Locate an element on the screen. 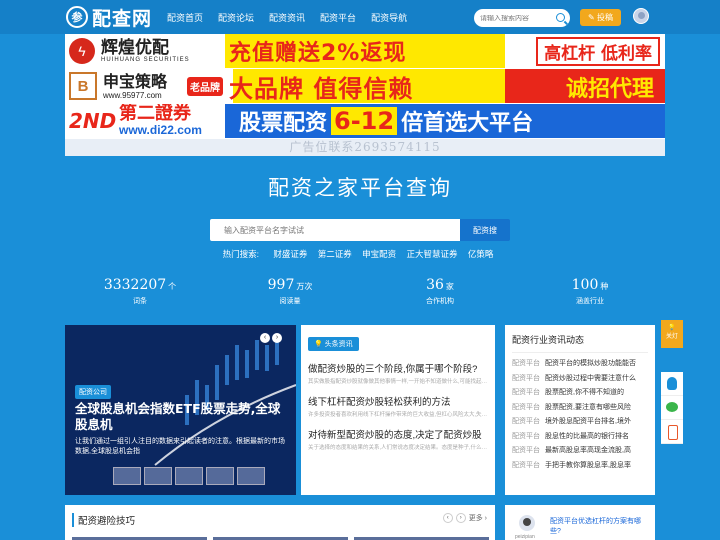 This screenshot has width=720, height=540. phone-icon is located at coordinates (672, 432).